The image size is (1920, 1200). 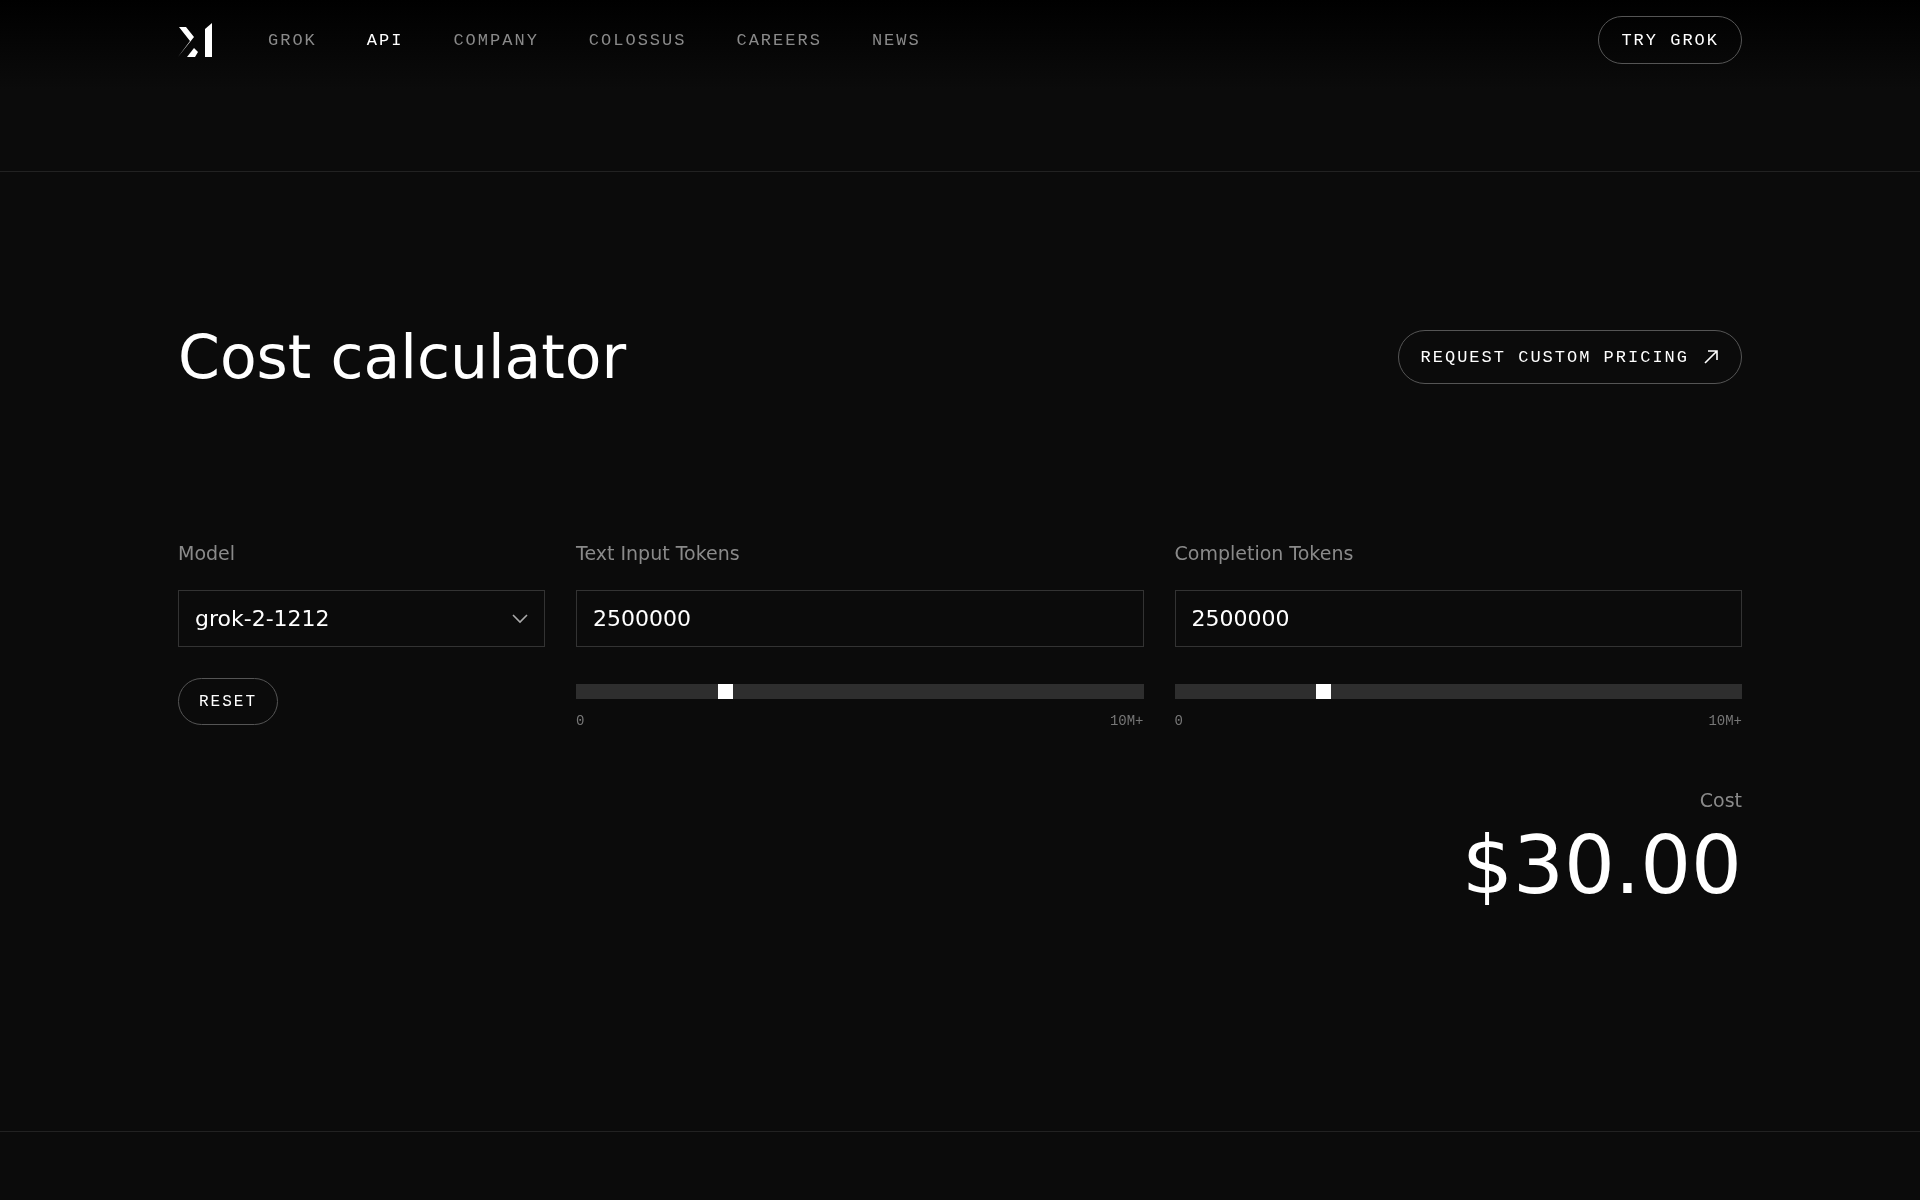 What do you see at coordinates (361, 618) in the screenshot?
I see `model-select: grok-2-1212` at bounding box center [361, 618].